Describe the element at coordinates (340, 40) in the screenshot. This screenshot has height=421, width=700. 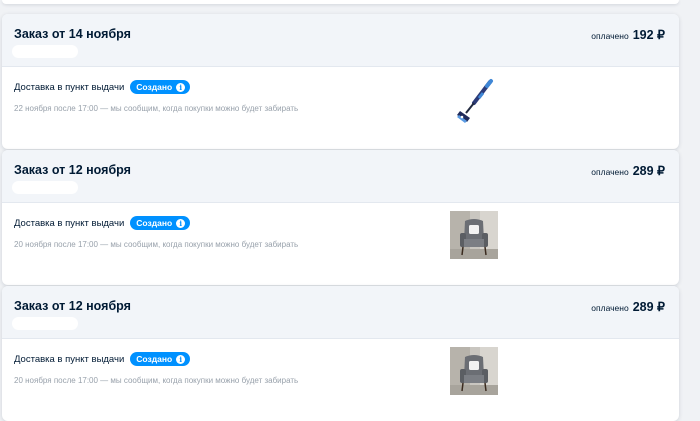
I see `order-header: Заказ от 14 ноября оплачено 192 ₽` at that location.